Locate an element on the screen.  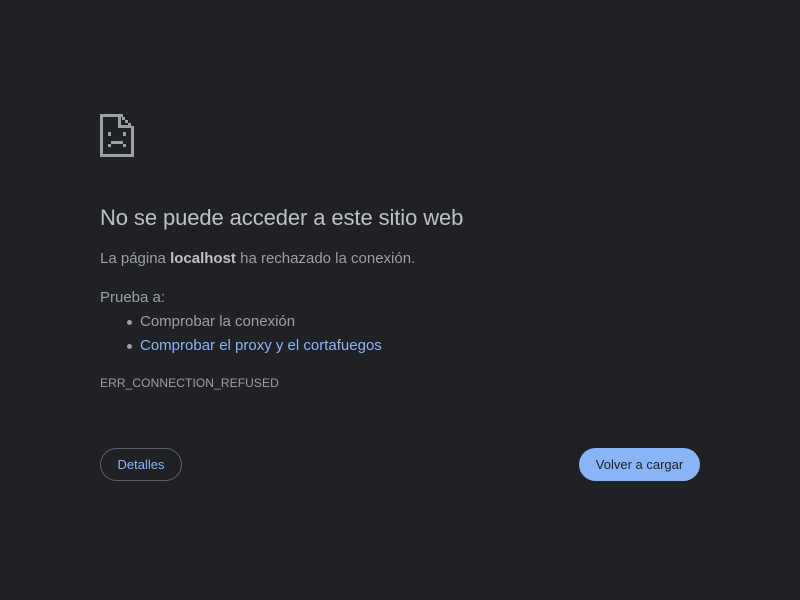
reload-button: Volver a cargar is located at coordinates (639, 464).